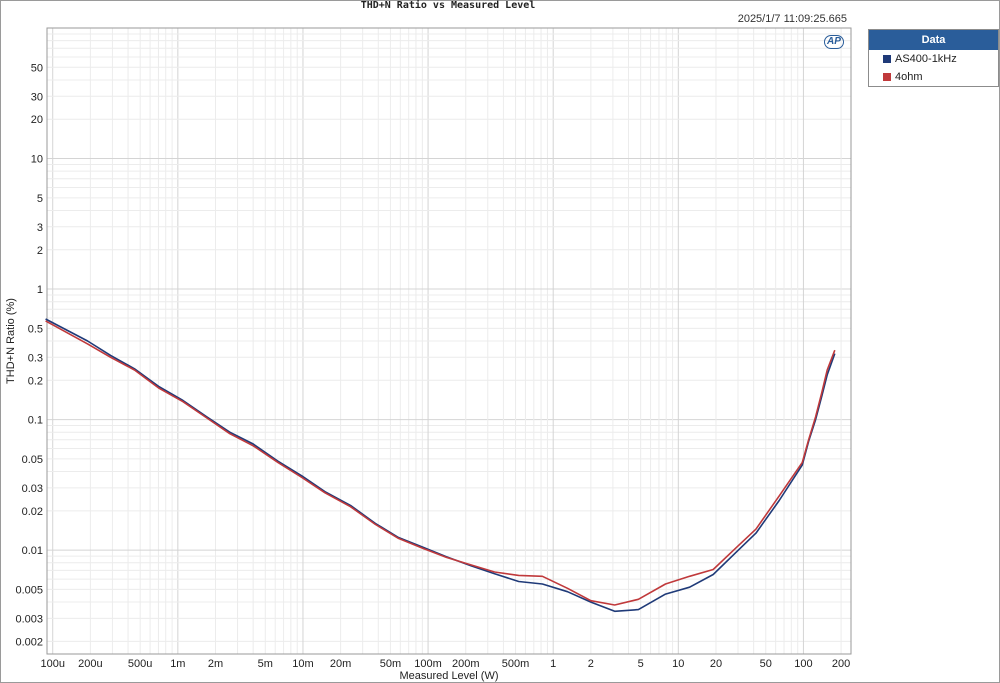 The height and width of the screenshot is (683, 1000). I want to click on x-tick-label: 20m, so click(340, 664).